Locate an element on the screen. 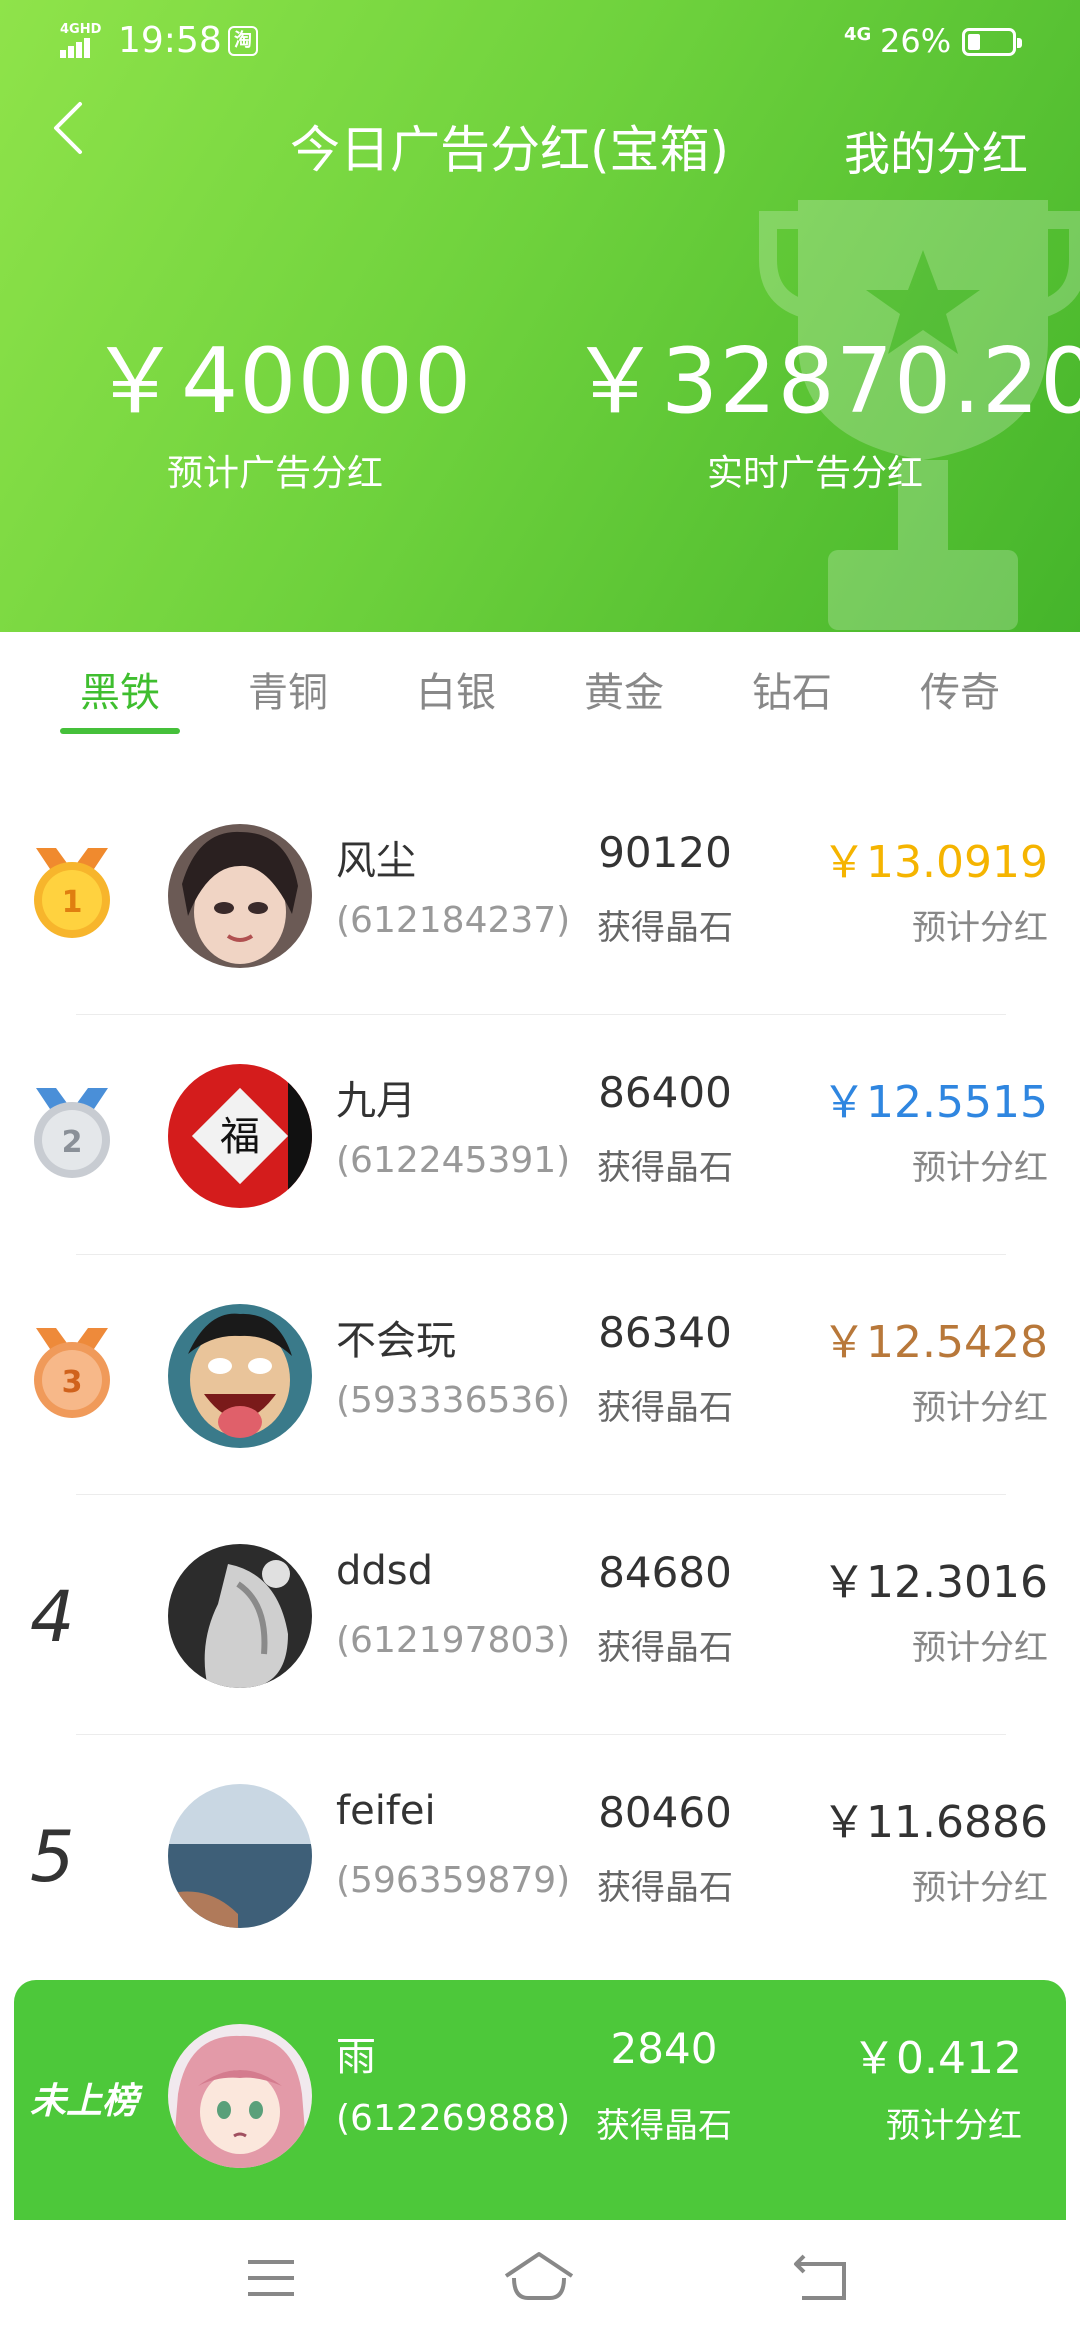 The height and width of the screenshot is (2340, 1080). gems-count: 86400 is located at coordinates (665, 1092).